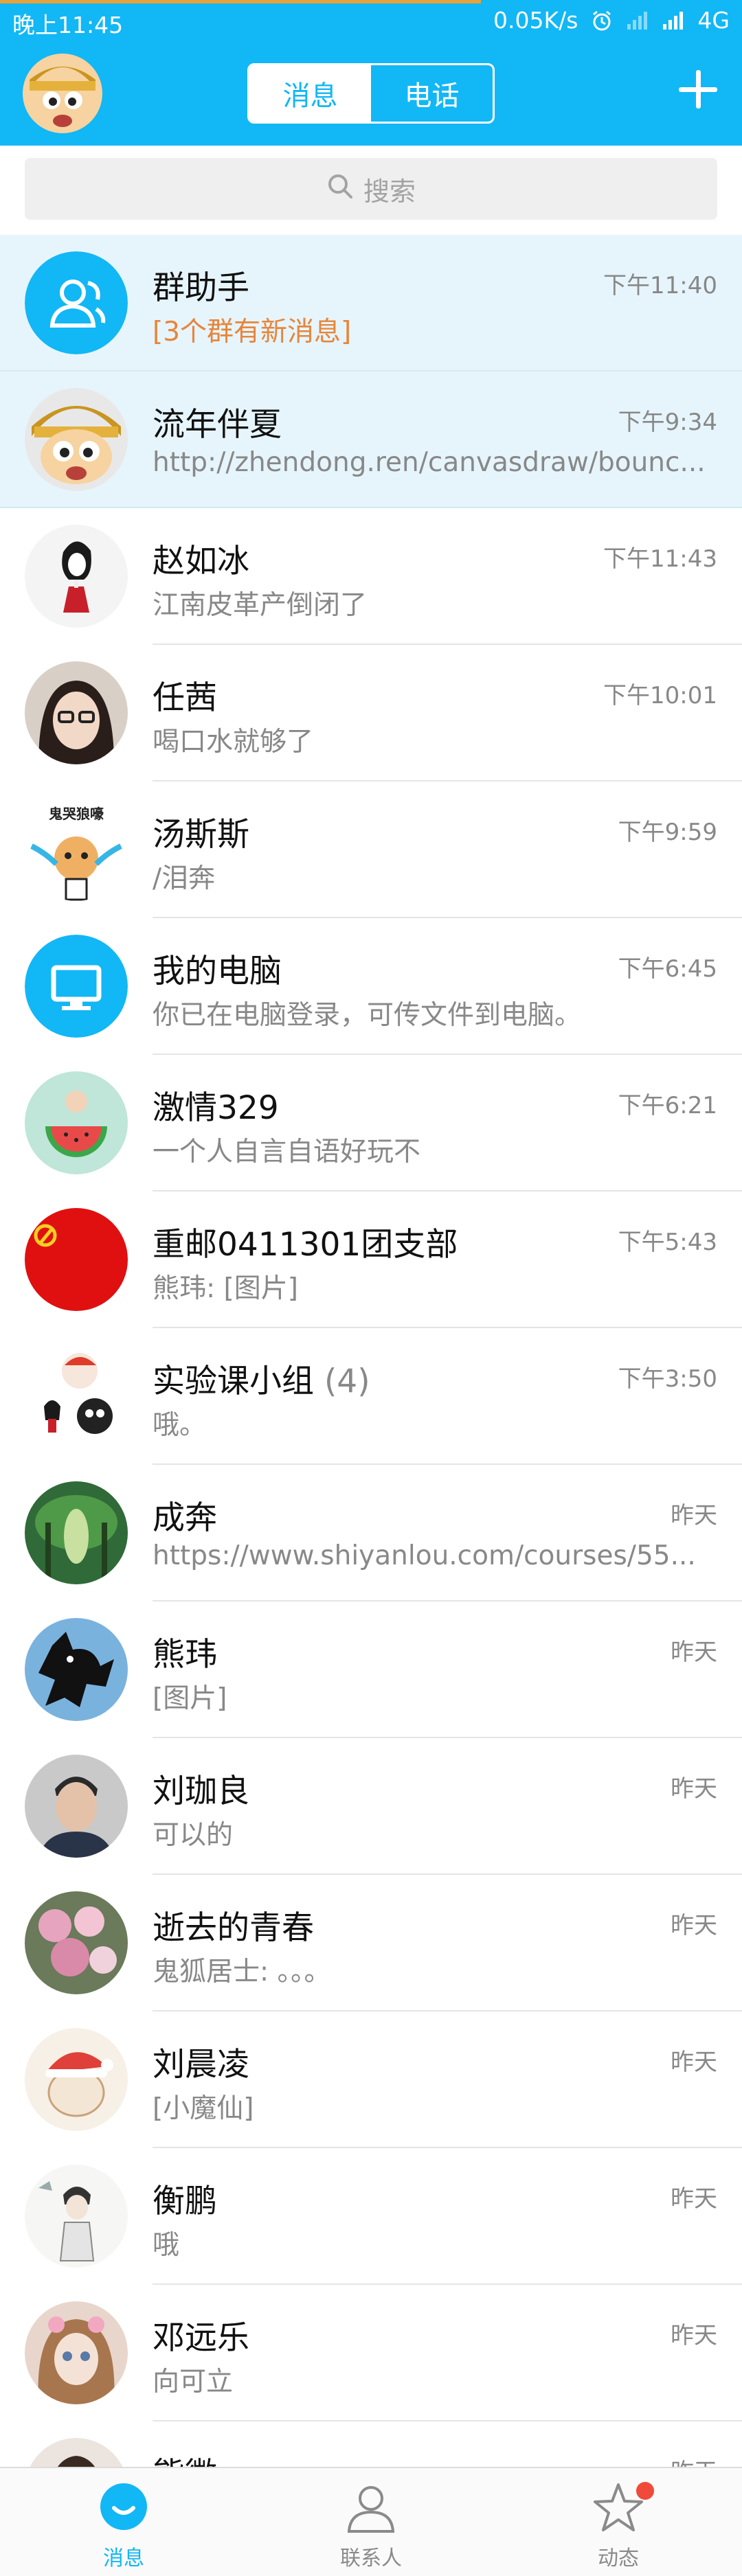  What do you see at coordinates (310, 93) in the screenshot?
I see `tab-messages: 消息` at bounding box center [310, 93].